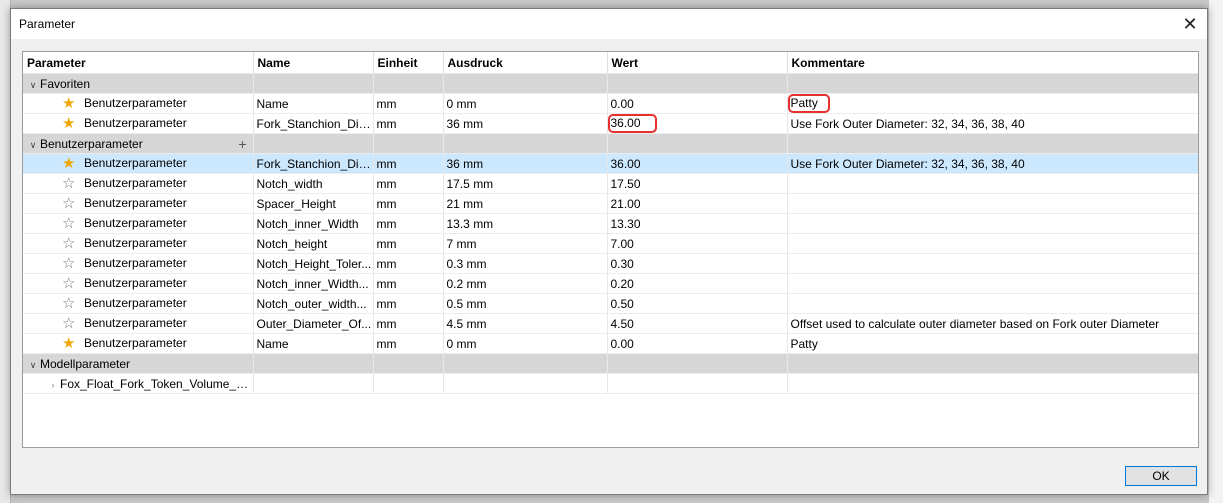 This screenshot has height=503, width=1223. What do you see at coordinates (610, 143) in the screenshot?
I see `group-row-user-parameters: ∨ Benutzerparameter +` at bounding box center [610, 143].